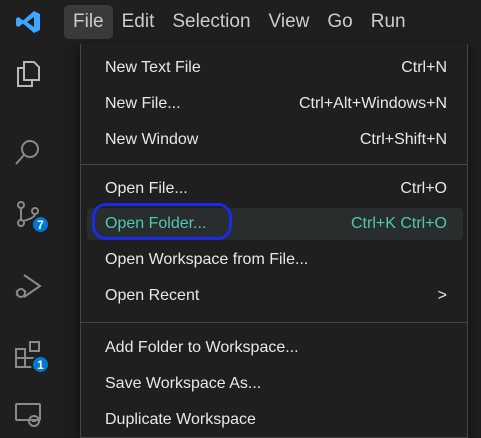  What do you see at coordinates (275, 104) in the screenshot?
I see `menu-item-new-file: New File... Ctrl+Alt+Windows+N` at bounding box center [275, 104].